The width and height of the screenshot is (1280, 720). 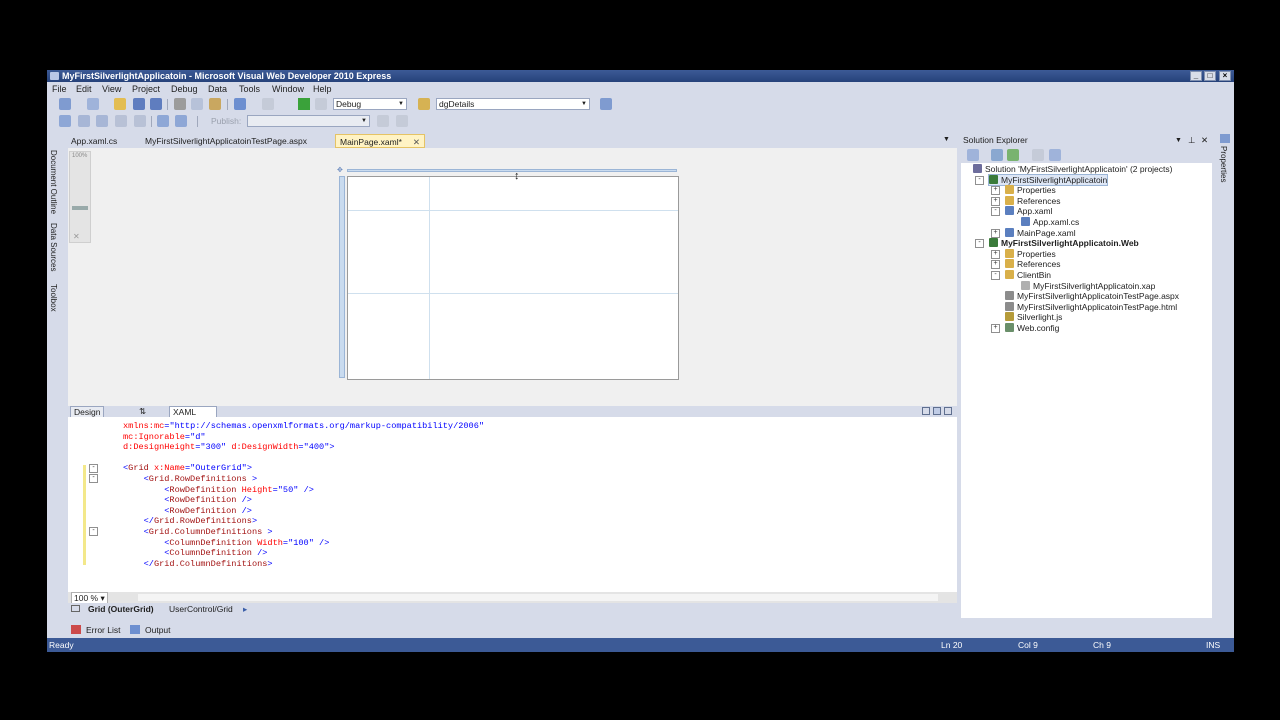 I want to click on panel-close-icon: ✕, so click(x=1204, y=140).